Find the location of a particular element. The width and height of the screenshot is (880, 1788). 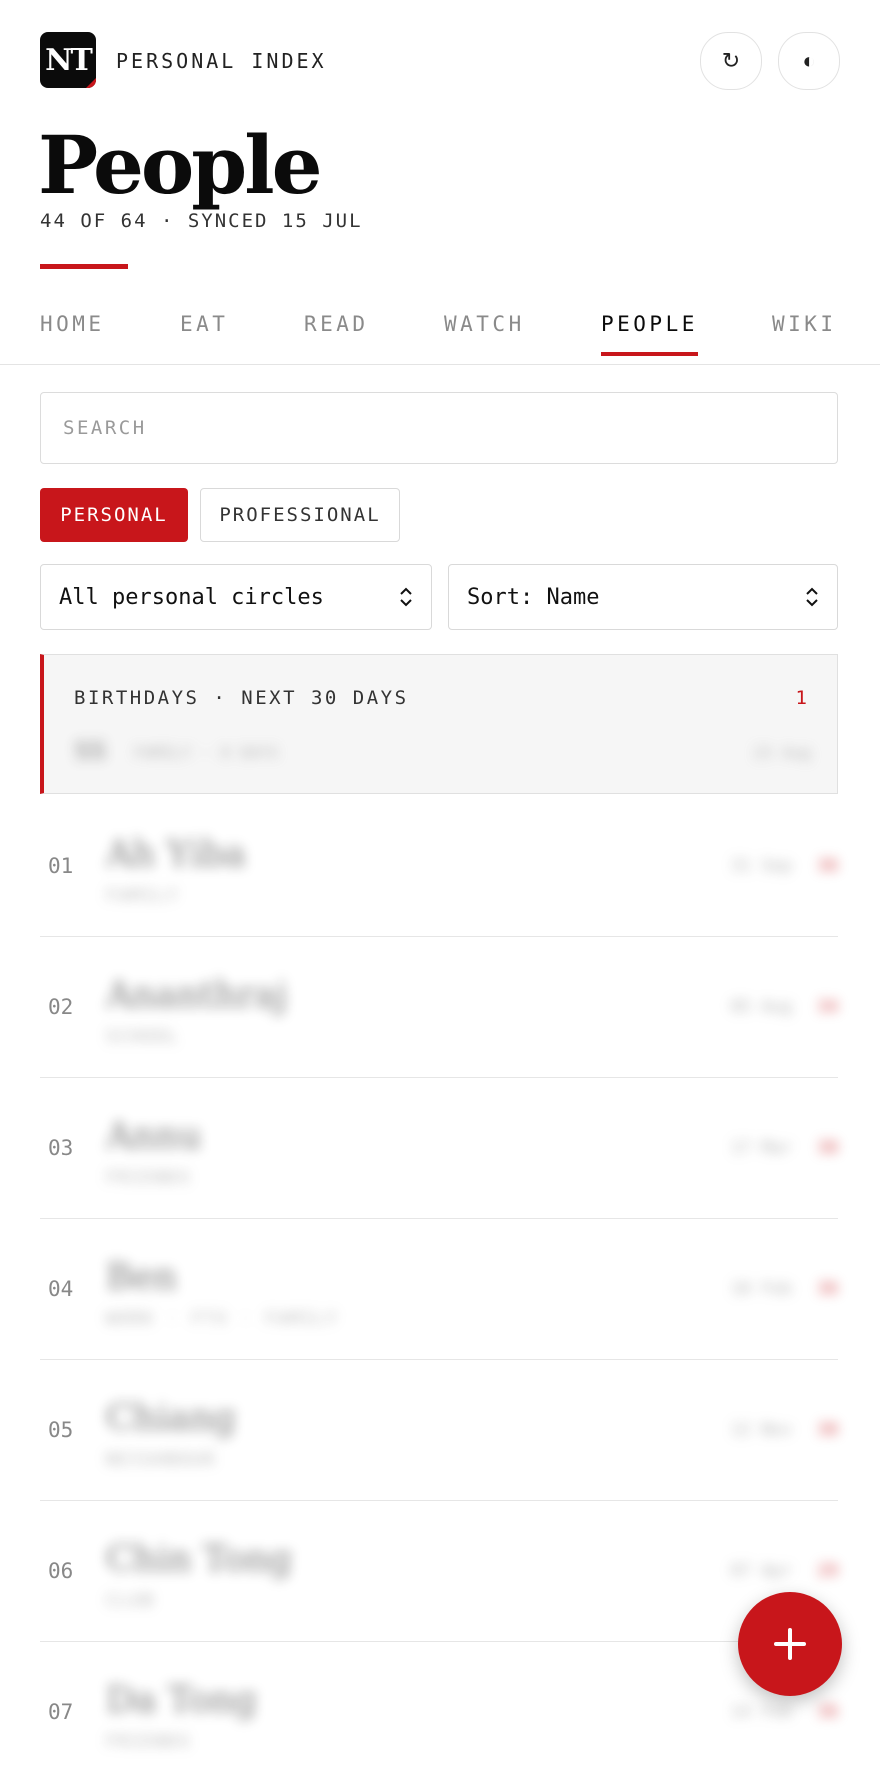

plus-icon is located at coordinates (790, 1644).